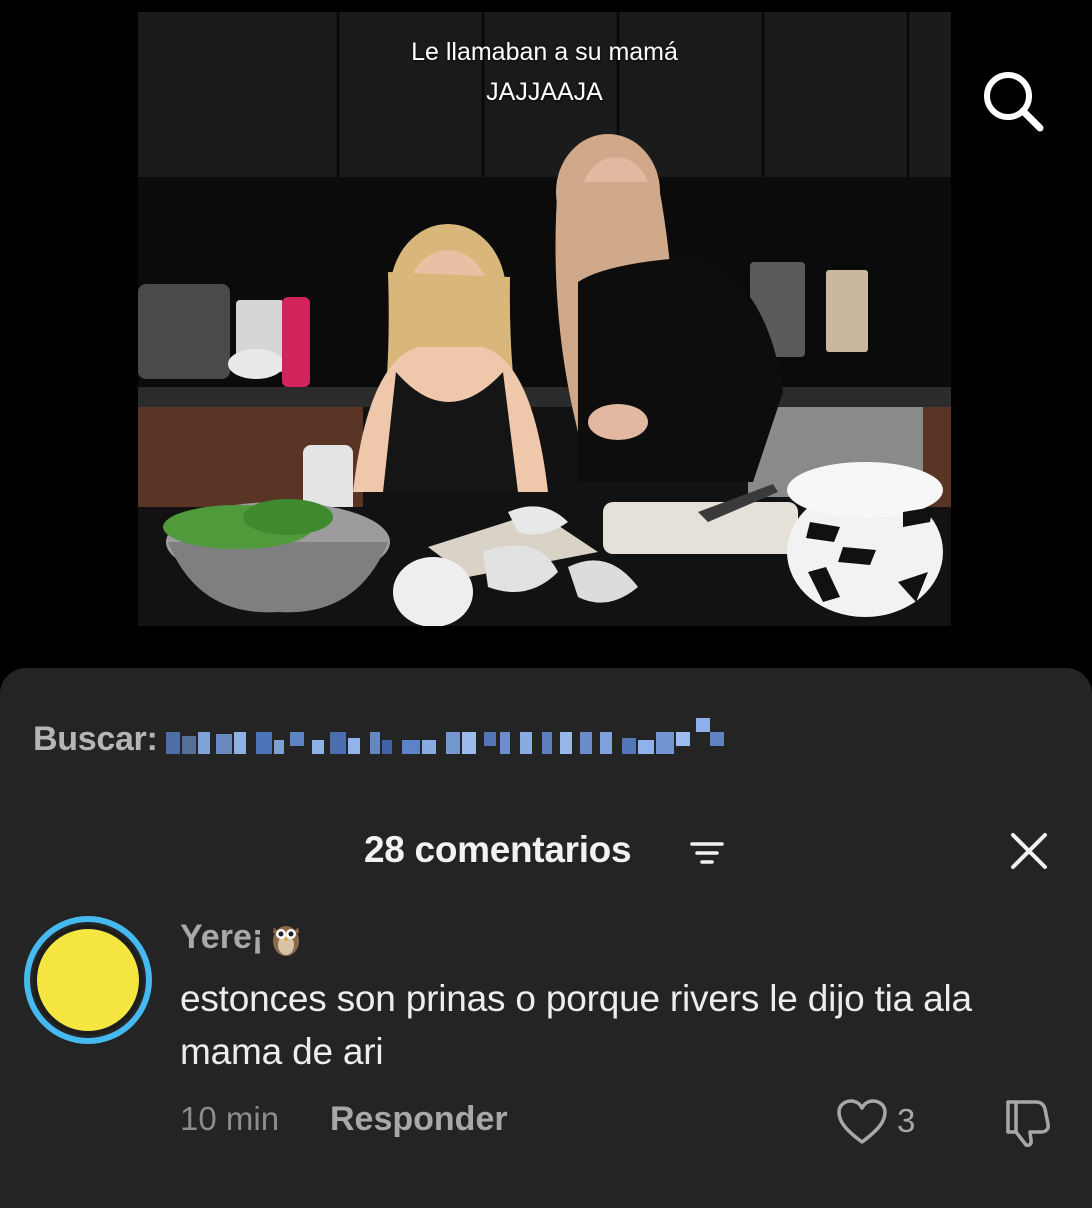  I want to click on owl-icon, so click(286, 940).